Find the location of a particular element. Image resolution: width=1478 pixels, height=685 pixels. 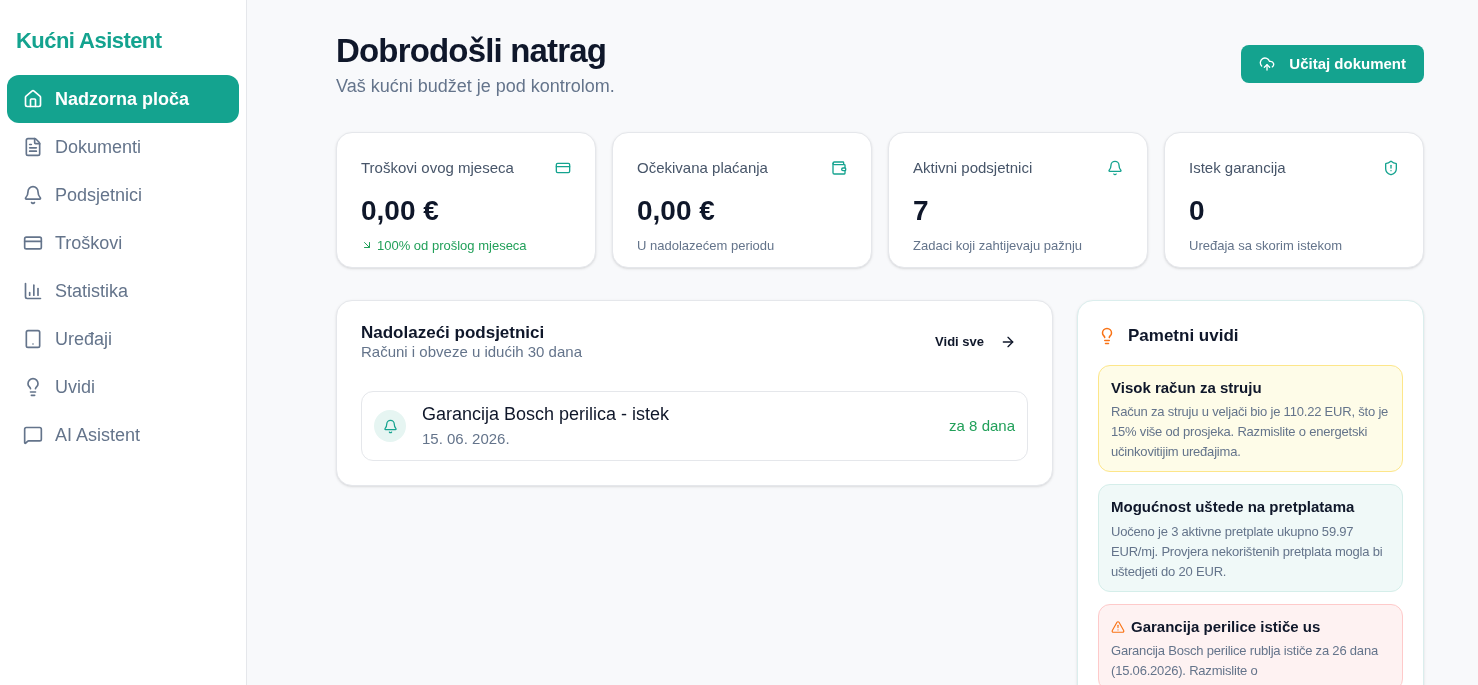

brand-logo: Kućni Asistent is located at coordinates (89, 41).